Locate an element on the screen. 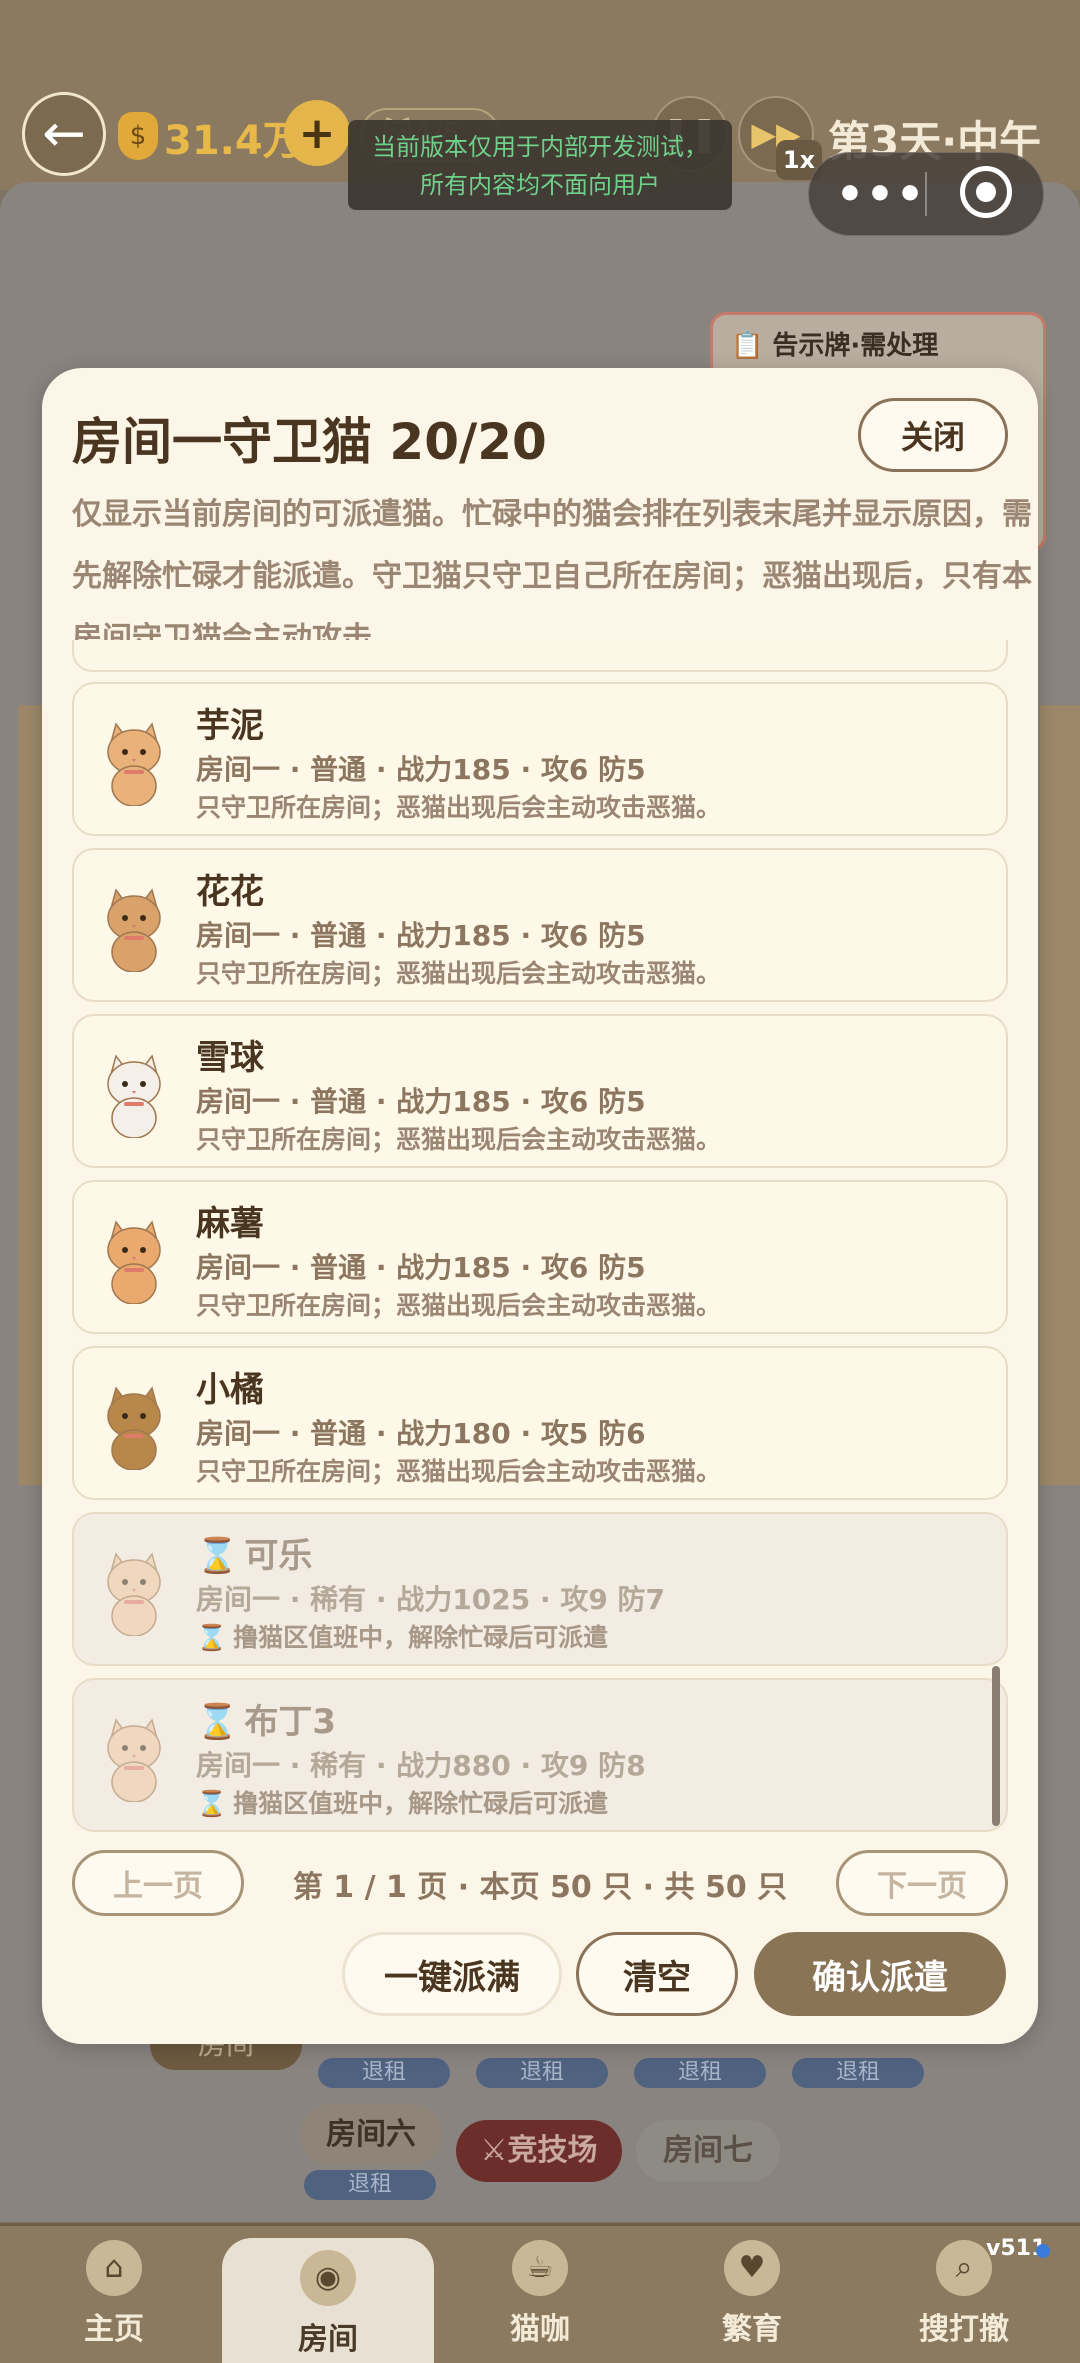  confirm-dispatch-button: 确认派遣 is located at coordinates (880, 1974).